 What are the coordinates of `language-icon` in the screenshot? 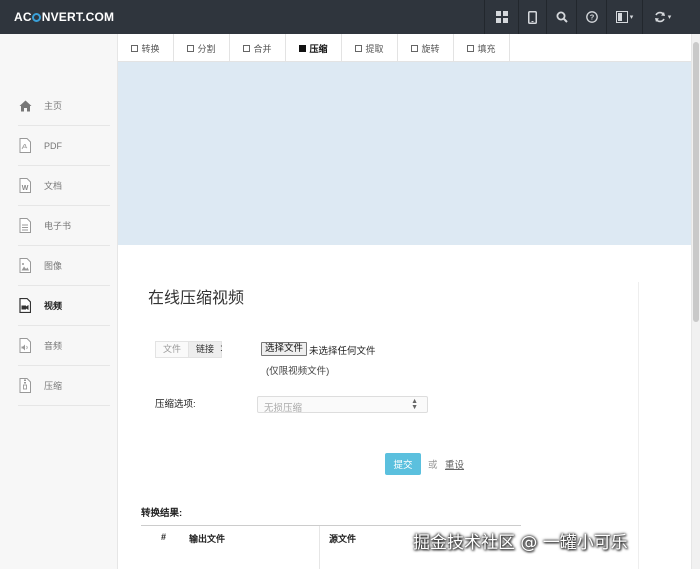 It's located at (621, 17).